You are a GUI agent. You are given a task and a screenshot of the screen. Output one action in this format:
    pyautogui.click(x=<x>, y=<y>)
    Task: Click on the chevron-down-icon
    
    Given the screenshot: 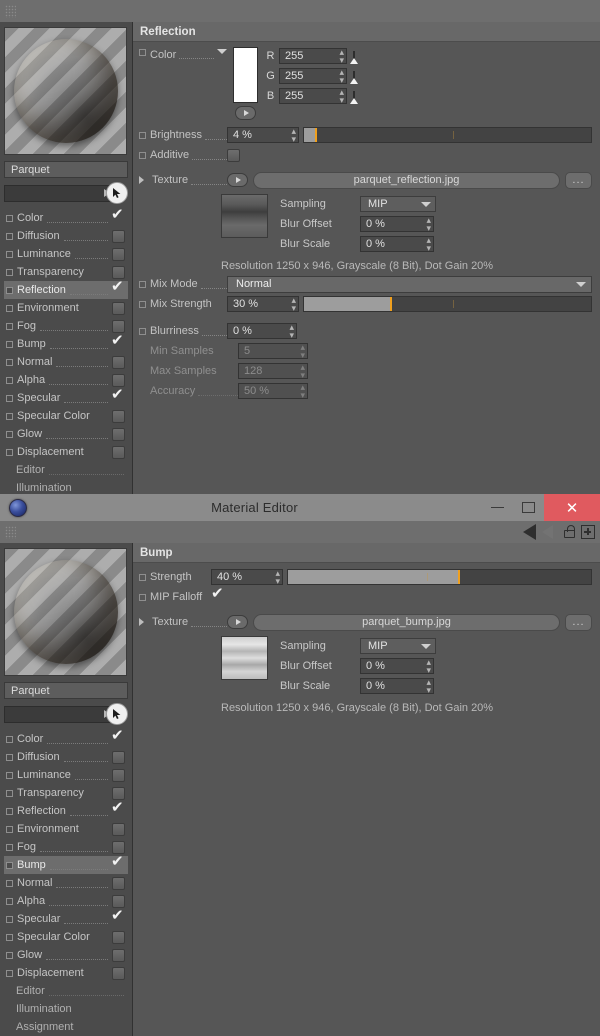 What is the action you would take?
    pyautogui.click(x=222, y=51)
    